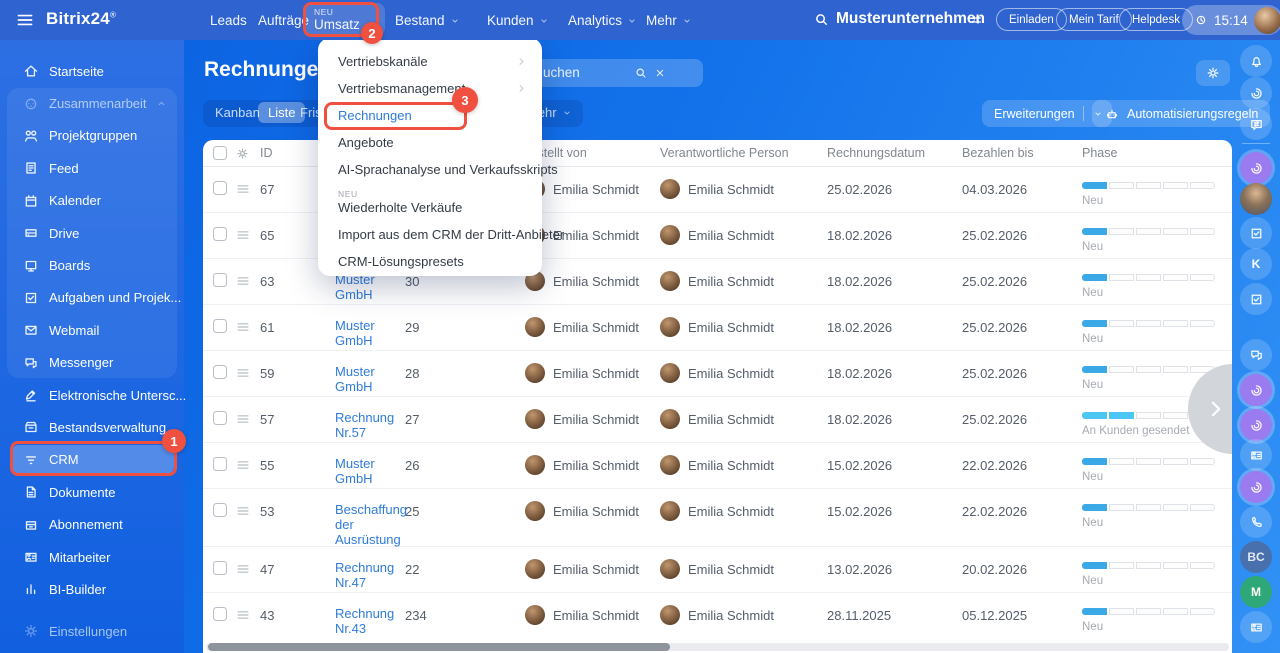 This screenshot has width=1280, height=653. What do you see at coordinates (375, 614) in the screenshot?
I see `invoice-name-link: Rechnung Nr.43` at bounding box center [375, 614].